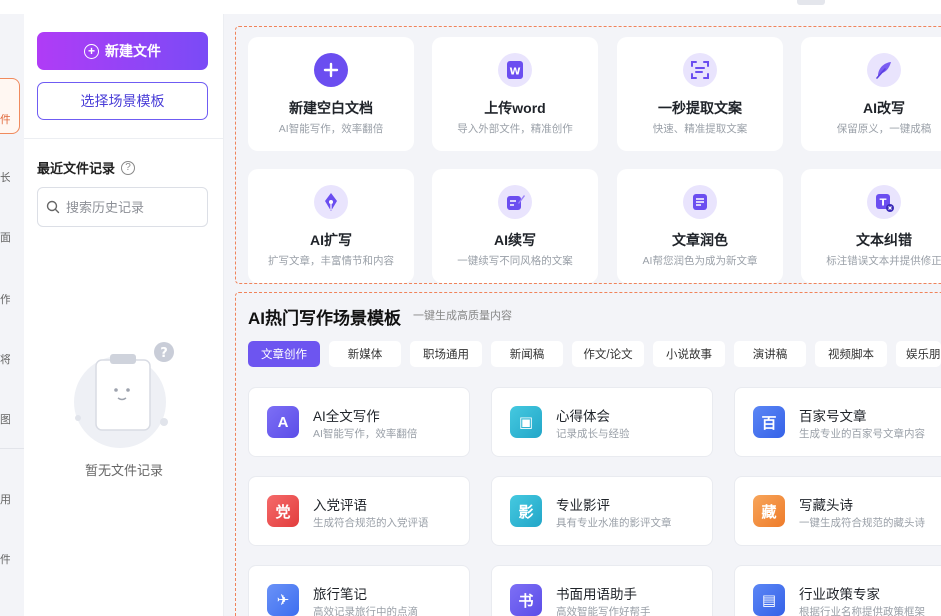  I want to click on empty-clipboard-illustration: ?, so click(124, 395).